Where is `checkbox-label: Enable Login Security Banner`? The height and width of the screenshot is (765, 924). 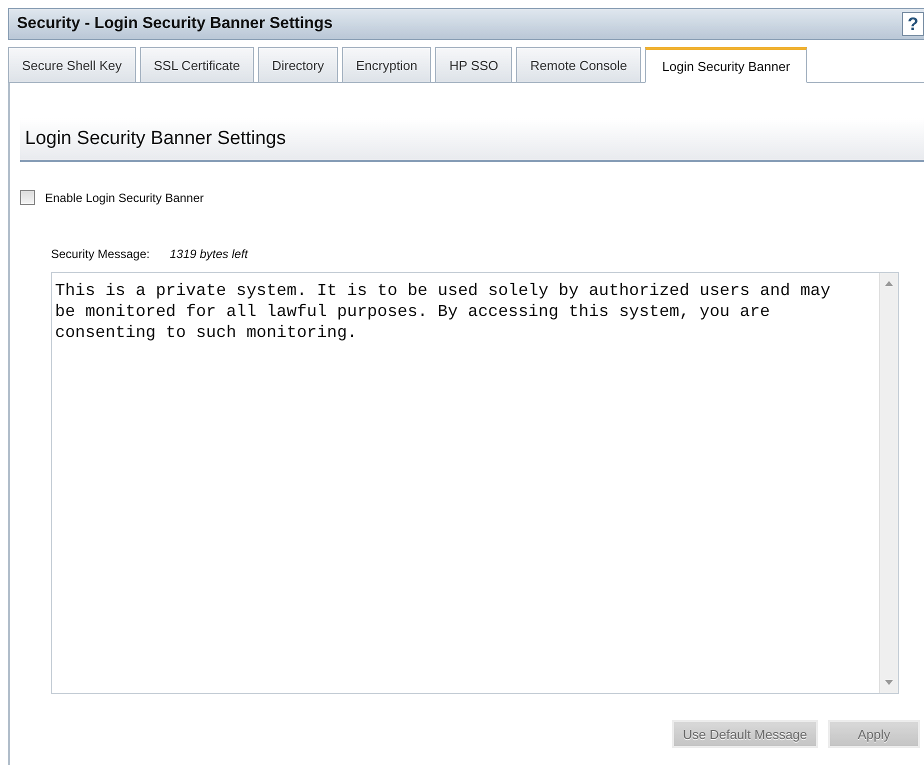 checkbox-label: Enable Login Security Banner is located at coordinates (124, 197).